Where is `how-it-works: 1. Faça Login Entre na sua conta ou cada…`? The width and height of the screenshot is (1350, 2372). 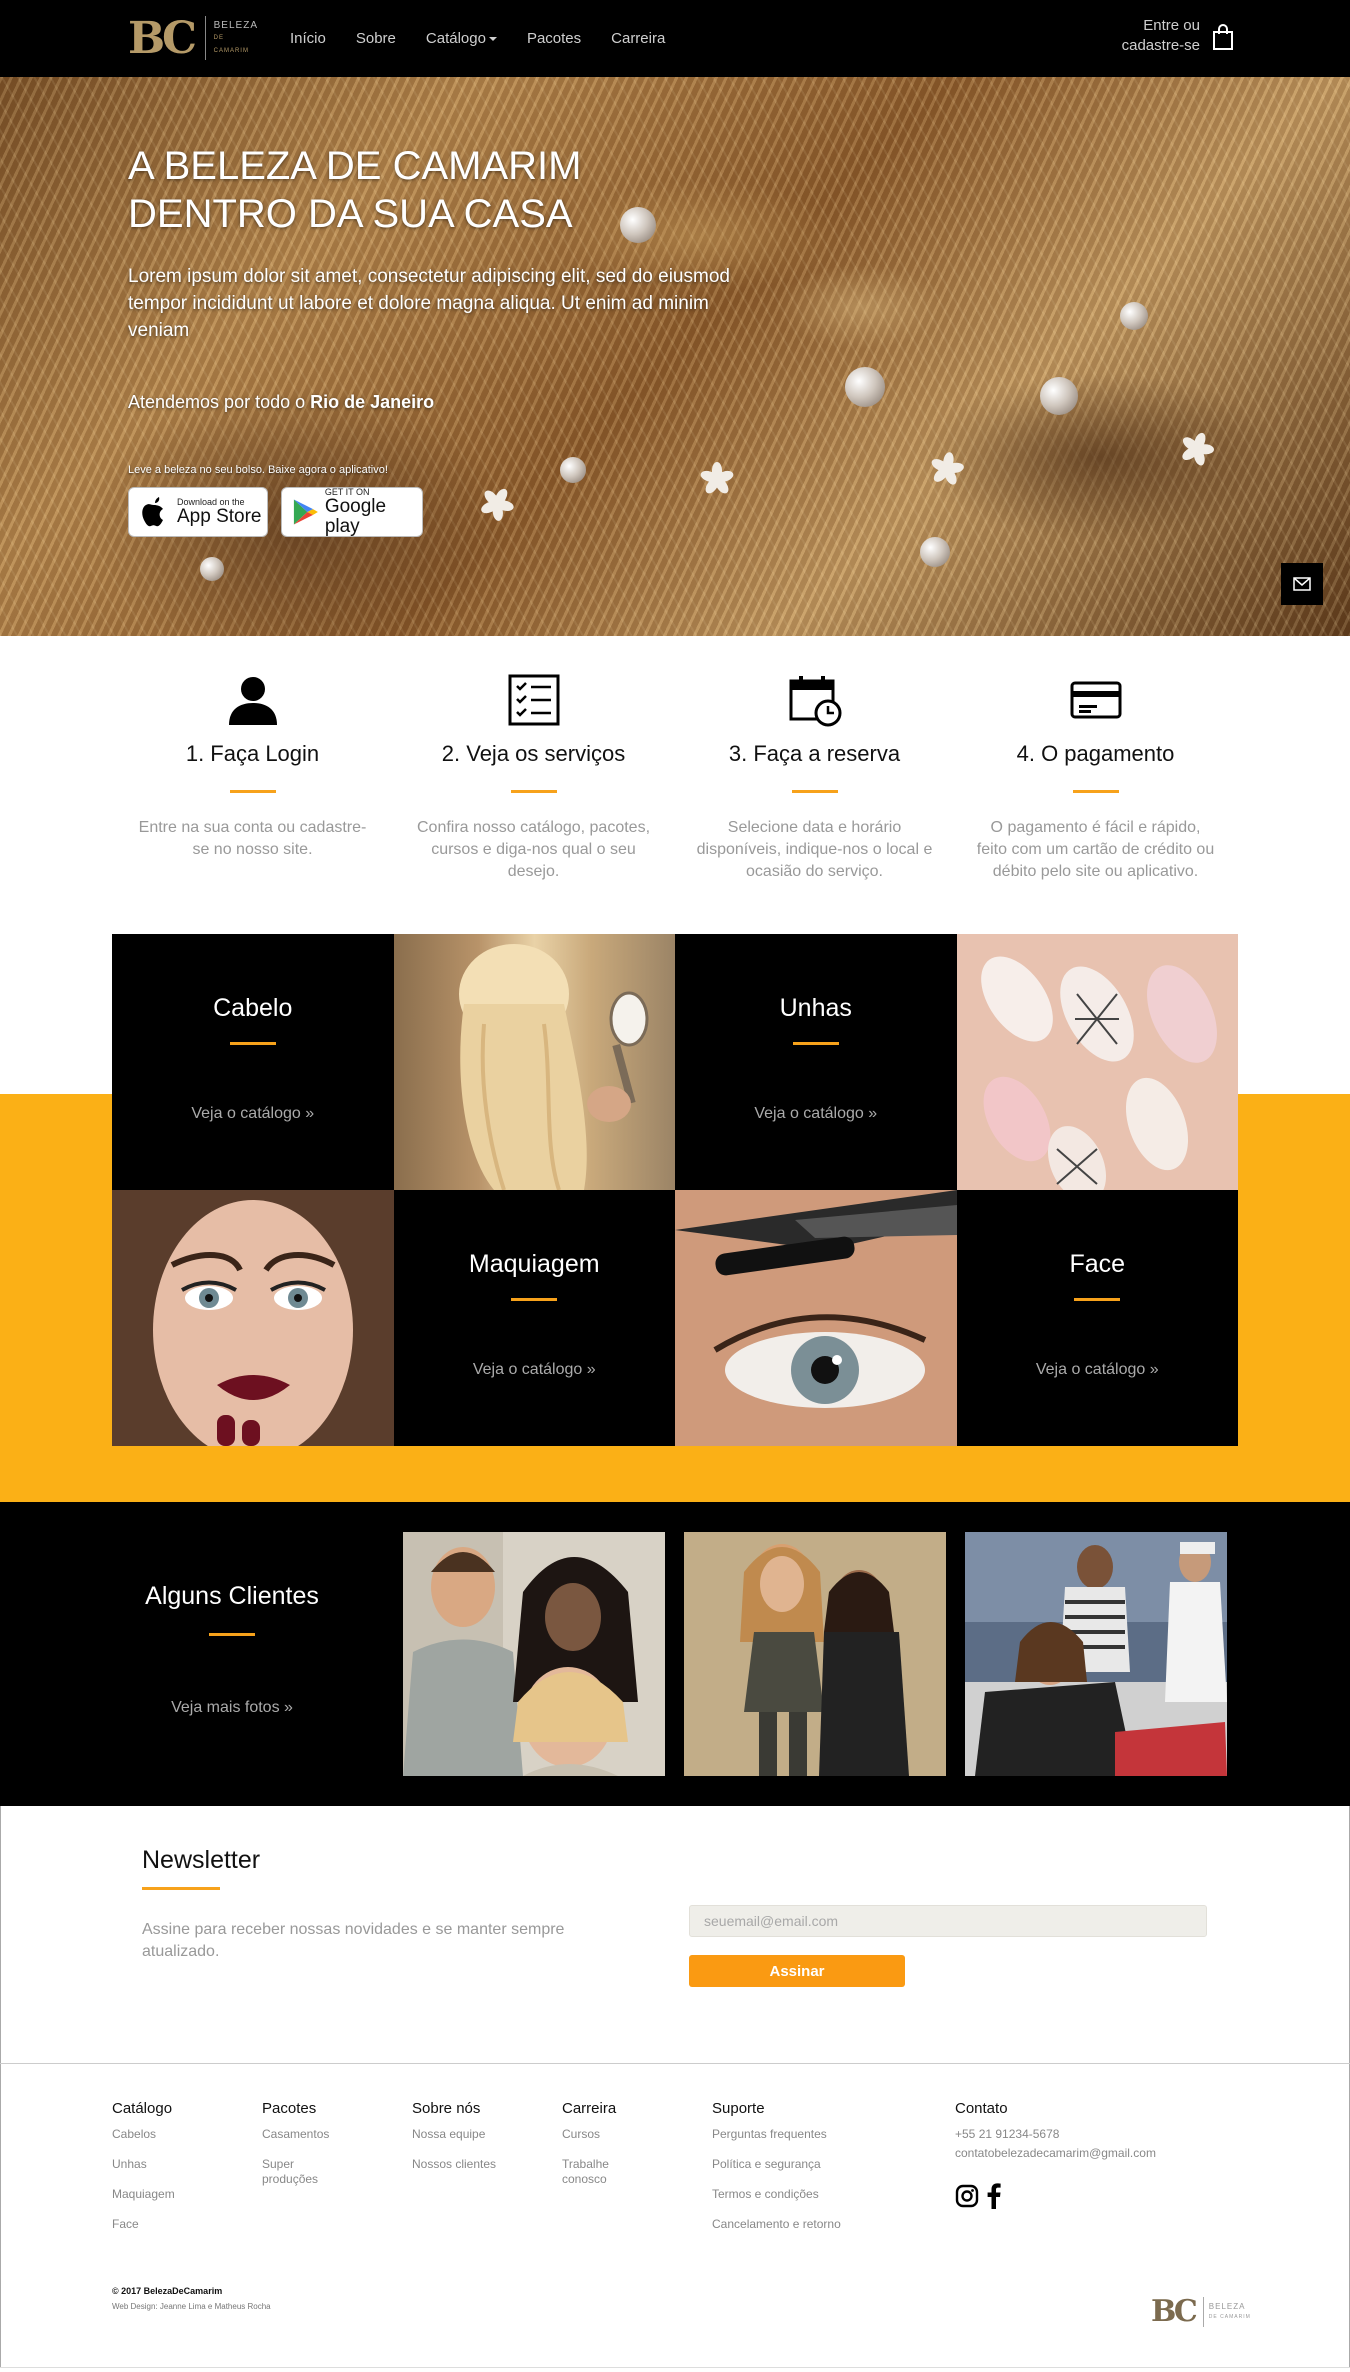 how-it-works: 1. Faça Login Entre na sua conta ou cada… is located at coordinates (675, 792).